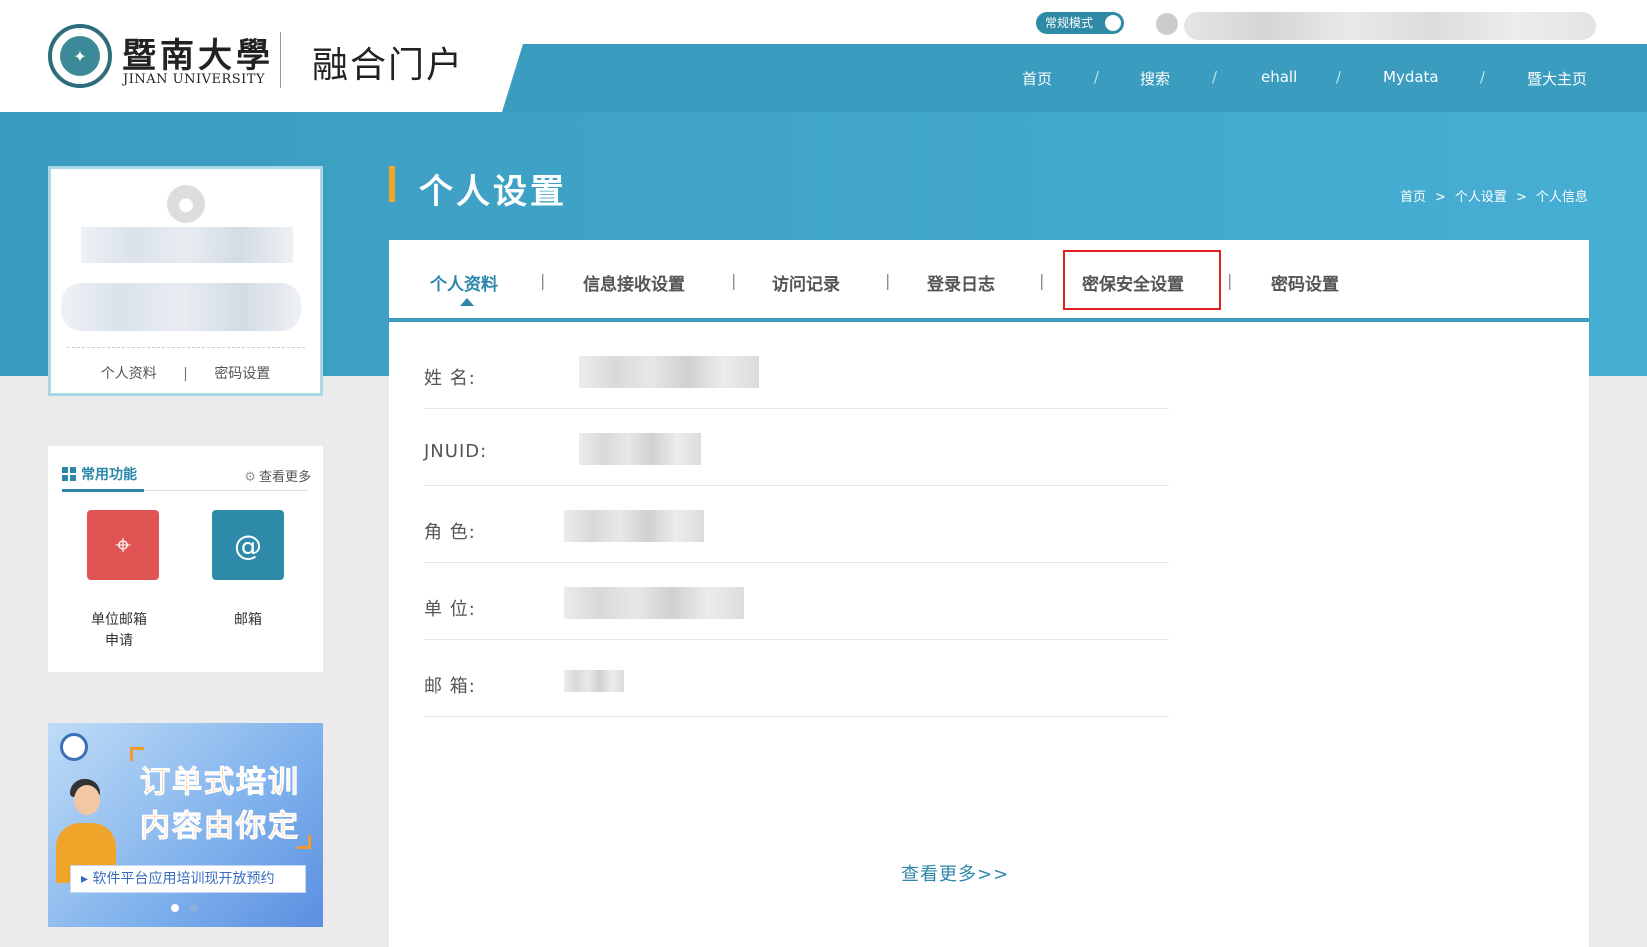 Image resolution: width=1647 pixels, height=947 pixels. I want to click on unit-mailbox-apply-tile: ⌖, so click(123, 545).